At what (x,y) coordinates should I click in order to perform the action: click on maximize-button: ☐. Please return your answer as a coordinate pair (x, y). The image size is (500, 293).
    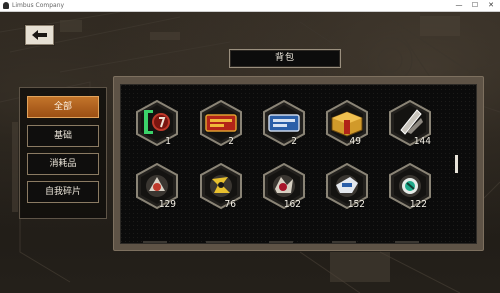
    Looking at the image, I should click on (475, 5).